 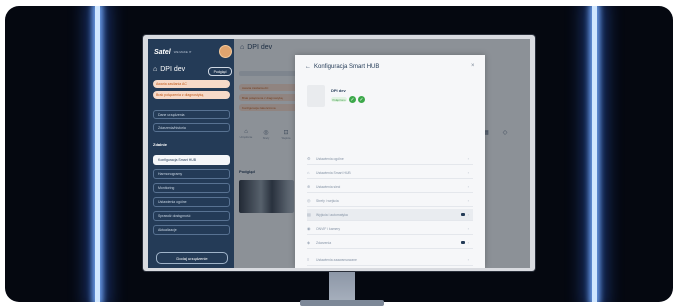 I want to click on close-icon: ×, so click(x=473, y=66).